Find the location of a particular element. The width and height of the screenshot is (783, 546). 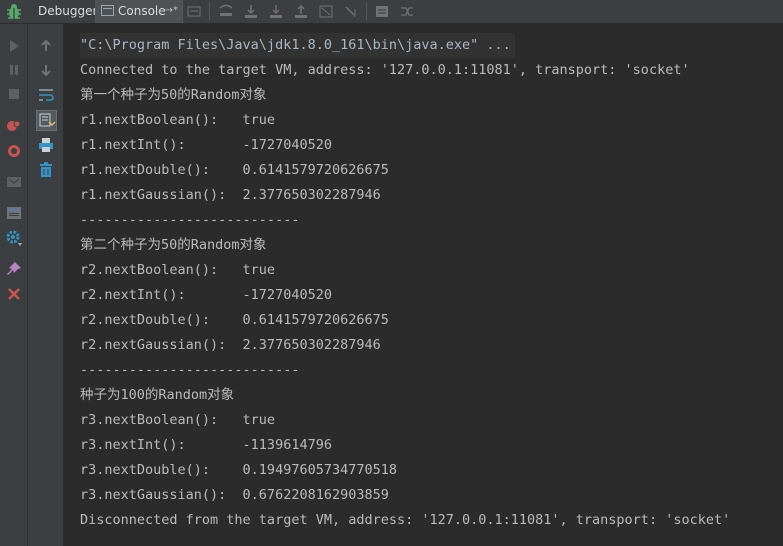

stop-icon is located at coordinates (14, 94).